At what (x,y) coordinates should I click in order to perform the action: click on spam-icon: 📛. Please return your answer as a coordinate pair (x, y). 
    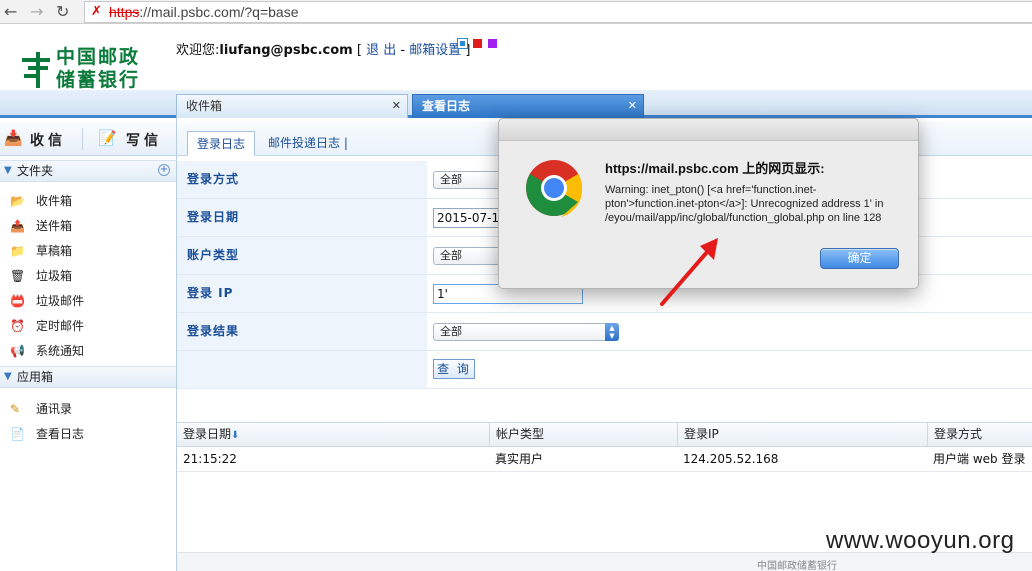
    Looking at the image, I should click on (17, 301).